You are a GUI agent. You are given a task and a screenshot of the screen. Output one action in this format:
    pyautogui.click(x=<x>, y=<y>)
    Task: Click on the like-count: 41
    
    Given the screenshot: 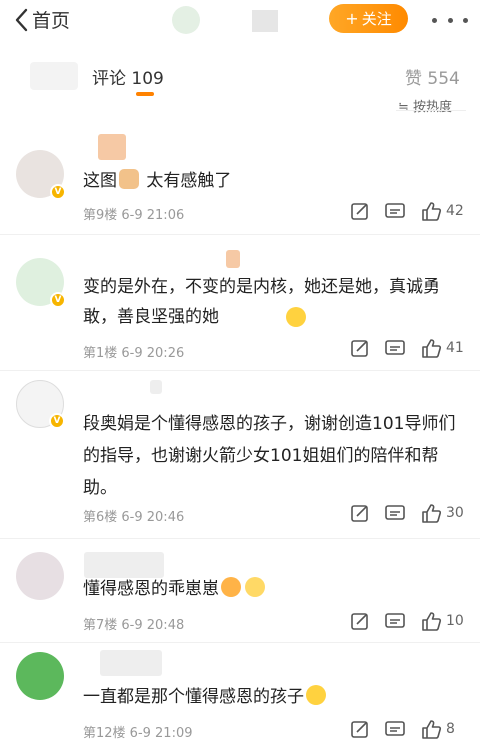 What is the action you would take?
    pyautogui.click(x=455, y=348)
    